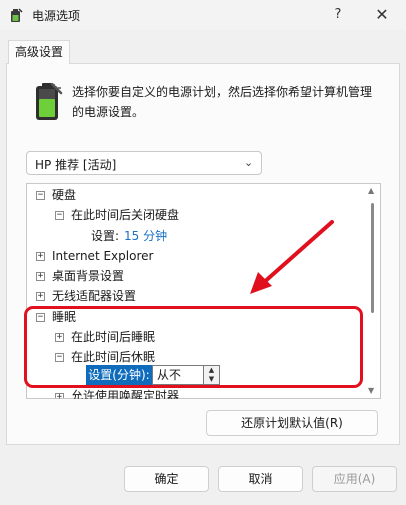  What do you see at coordinates (17, 15) in the screenshot?
I see `power-options-icon` at bounding box center [17, 15].